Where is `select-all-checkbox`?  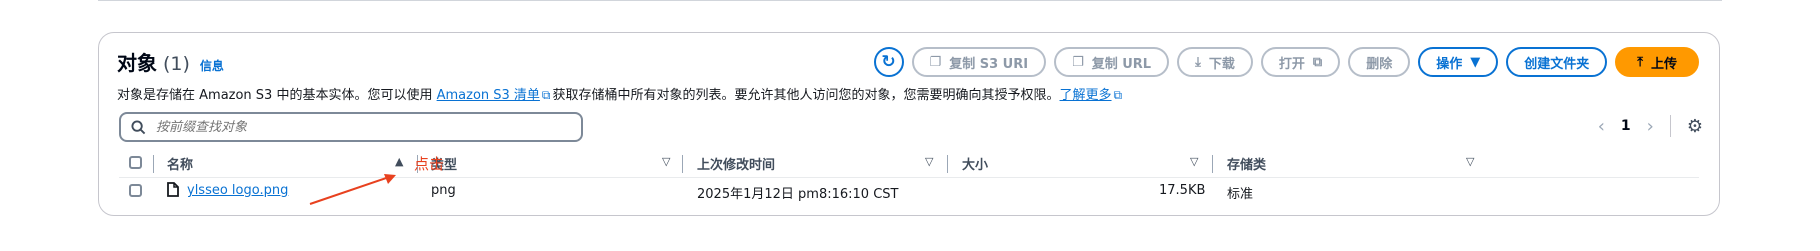 select-all-checkbox is located at coordinates (135, 162).